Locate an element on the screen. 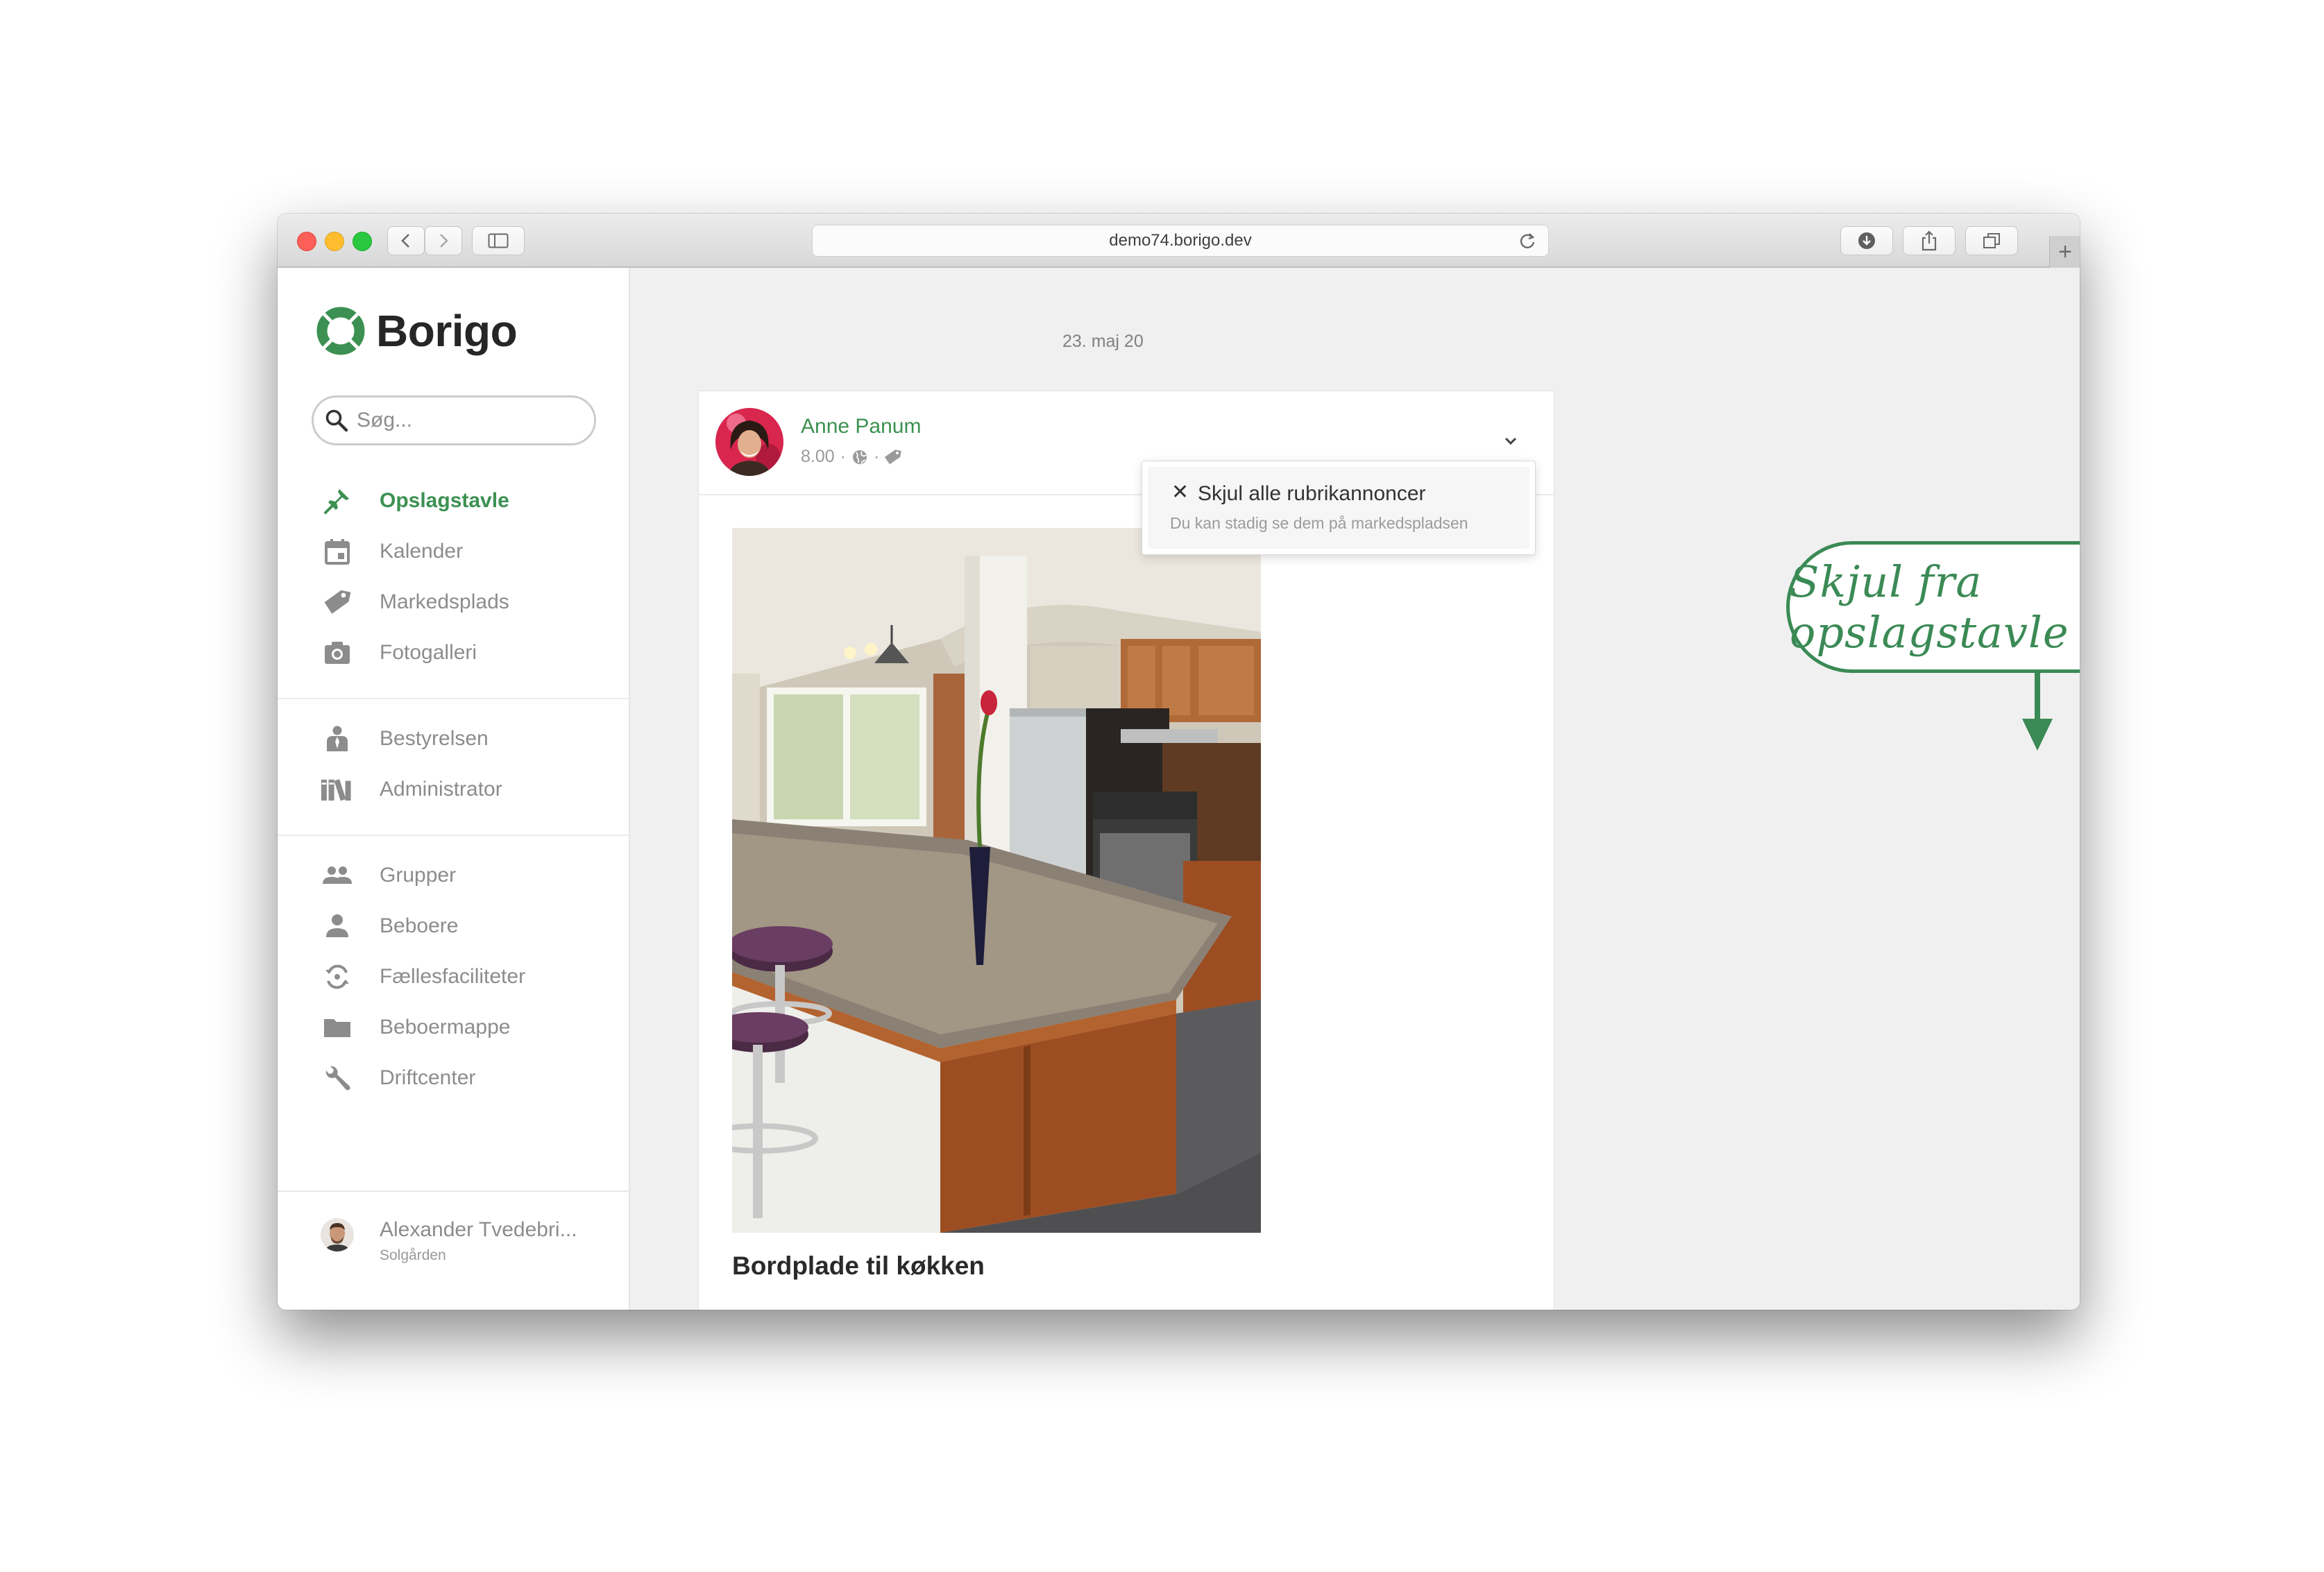 The width and height of the screenshot is (2324, 1572). nav-label: Beboermappe is located at coordinates (446, 1027).